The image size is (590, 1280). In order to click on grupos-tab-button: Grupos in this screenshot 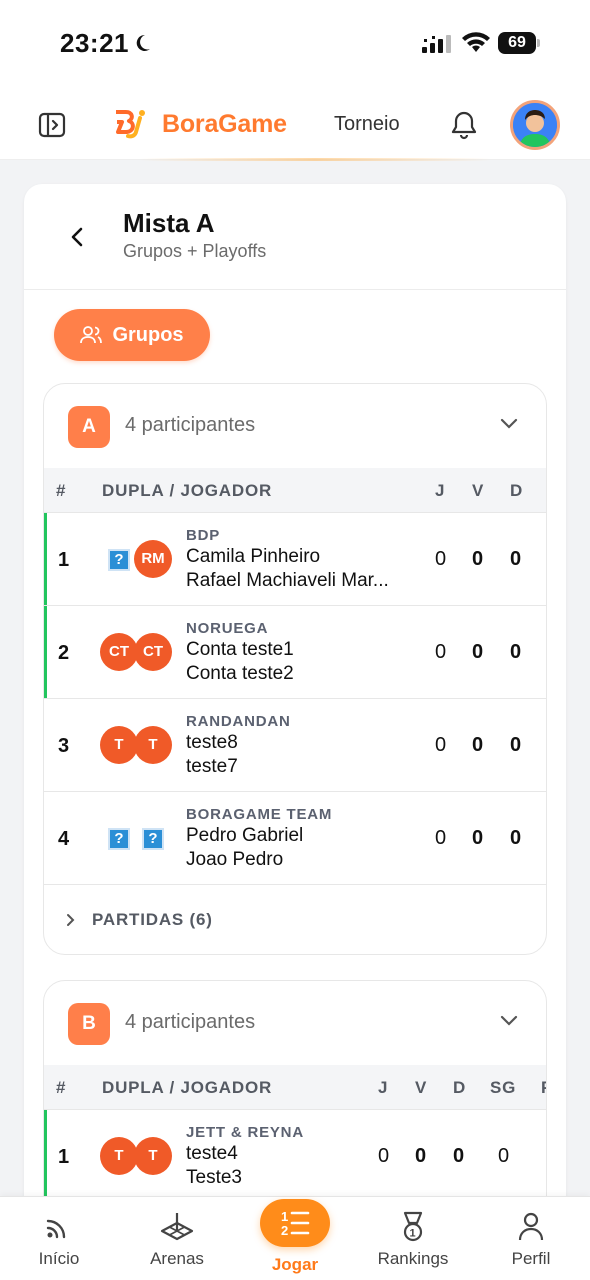, I will do `click(132, 335)`.